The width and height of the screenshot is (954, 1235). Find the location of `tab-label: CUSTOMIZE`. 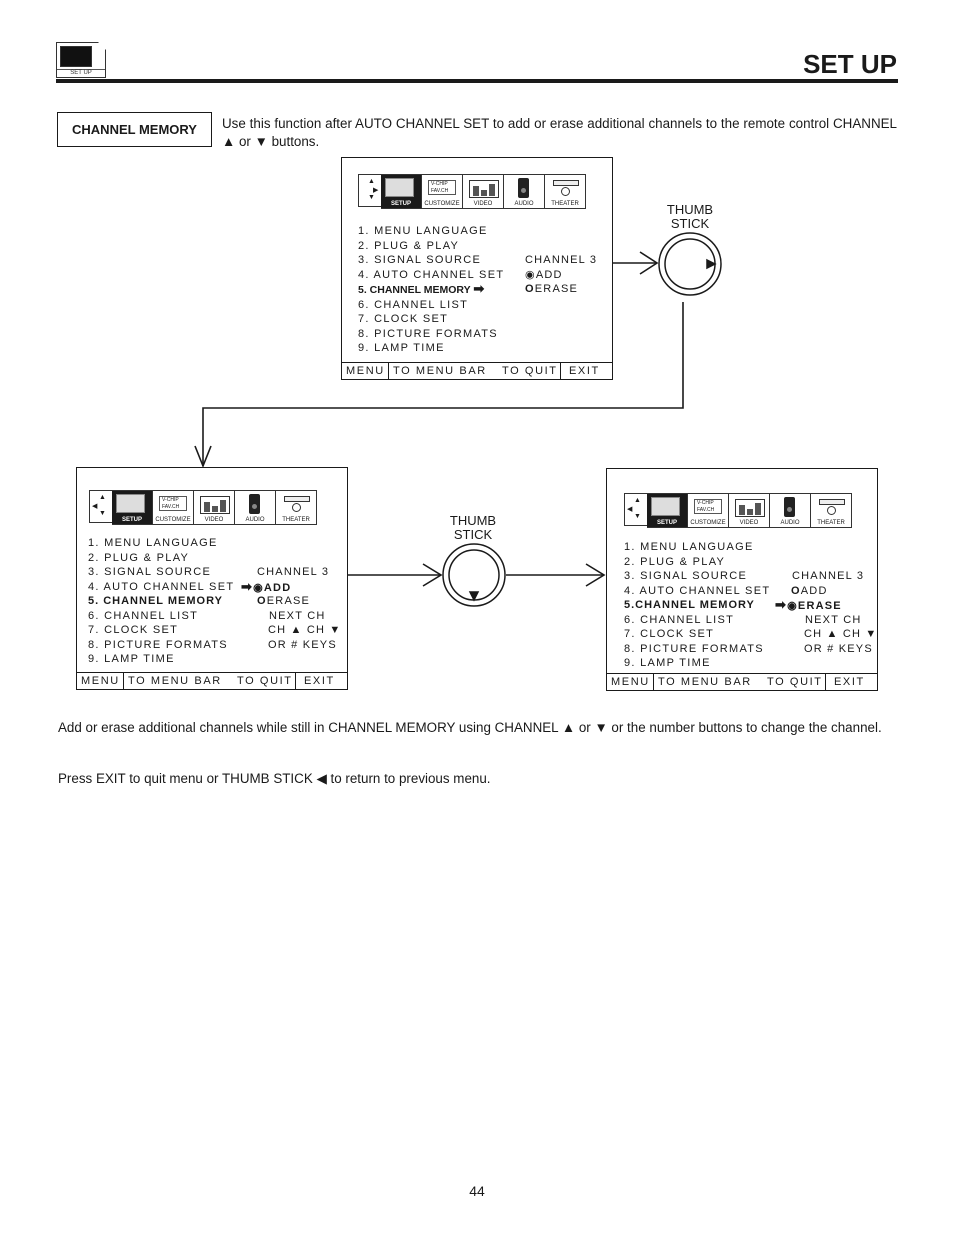

tab-label: CUSTOMIZE is located at coordinates (173, 520).